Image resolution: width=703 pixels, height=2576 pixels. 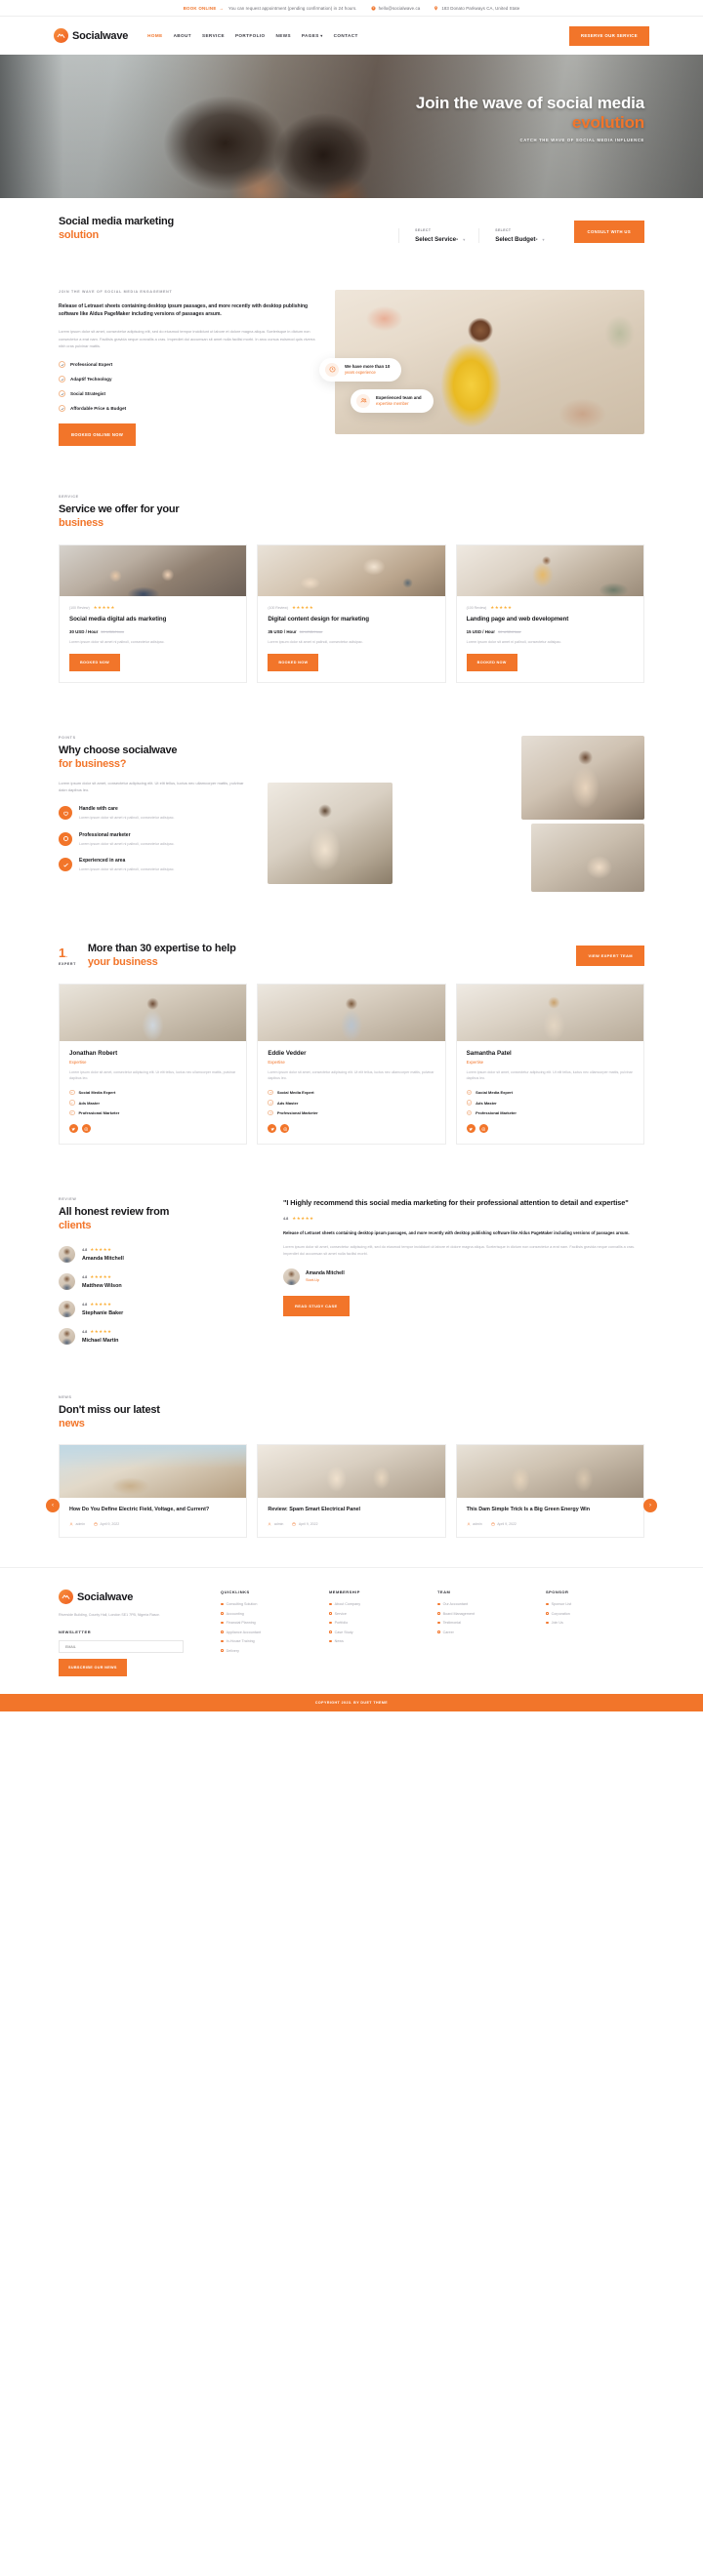 What do you see at coordinates (378, 1614) in the screenshot?
I see `footer-link: Service` at bounding box center [378, 1614].